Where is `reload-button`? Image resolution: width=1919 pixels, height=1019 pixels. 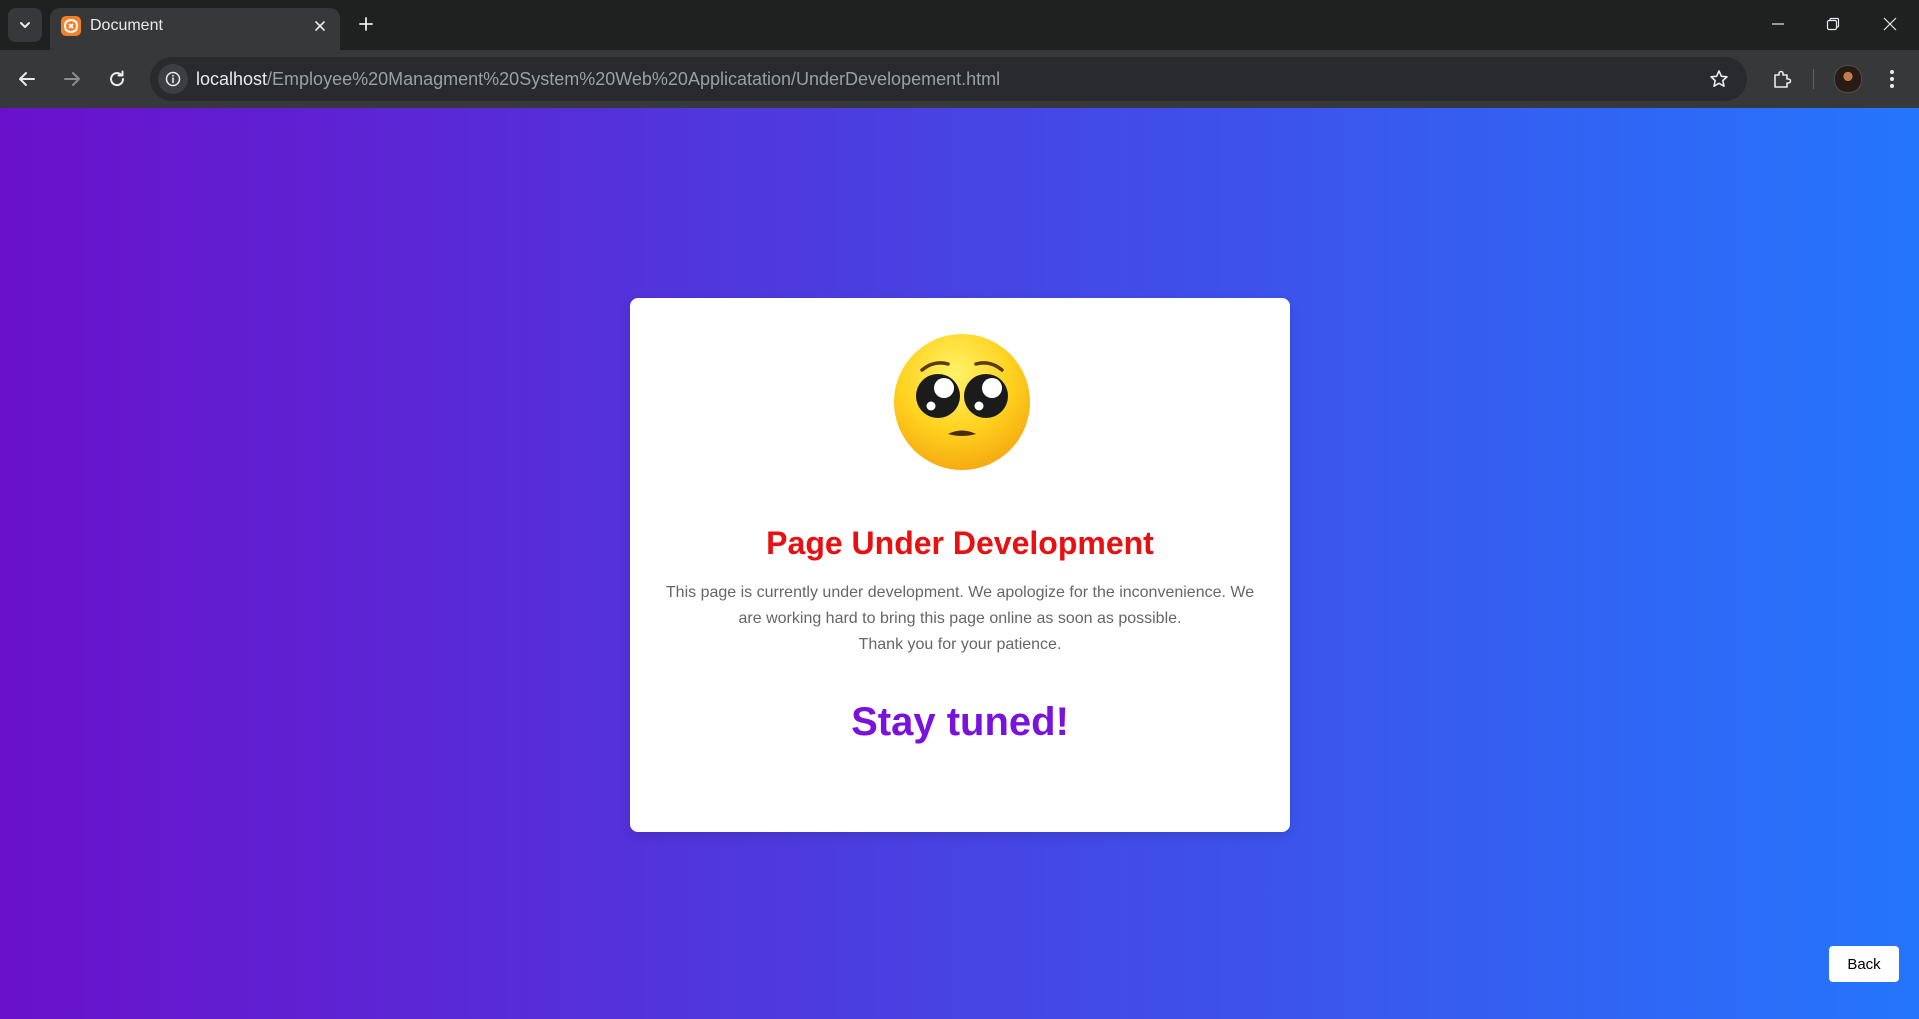
reload-button is located at coordinates (117, 79).